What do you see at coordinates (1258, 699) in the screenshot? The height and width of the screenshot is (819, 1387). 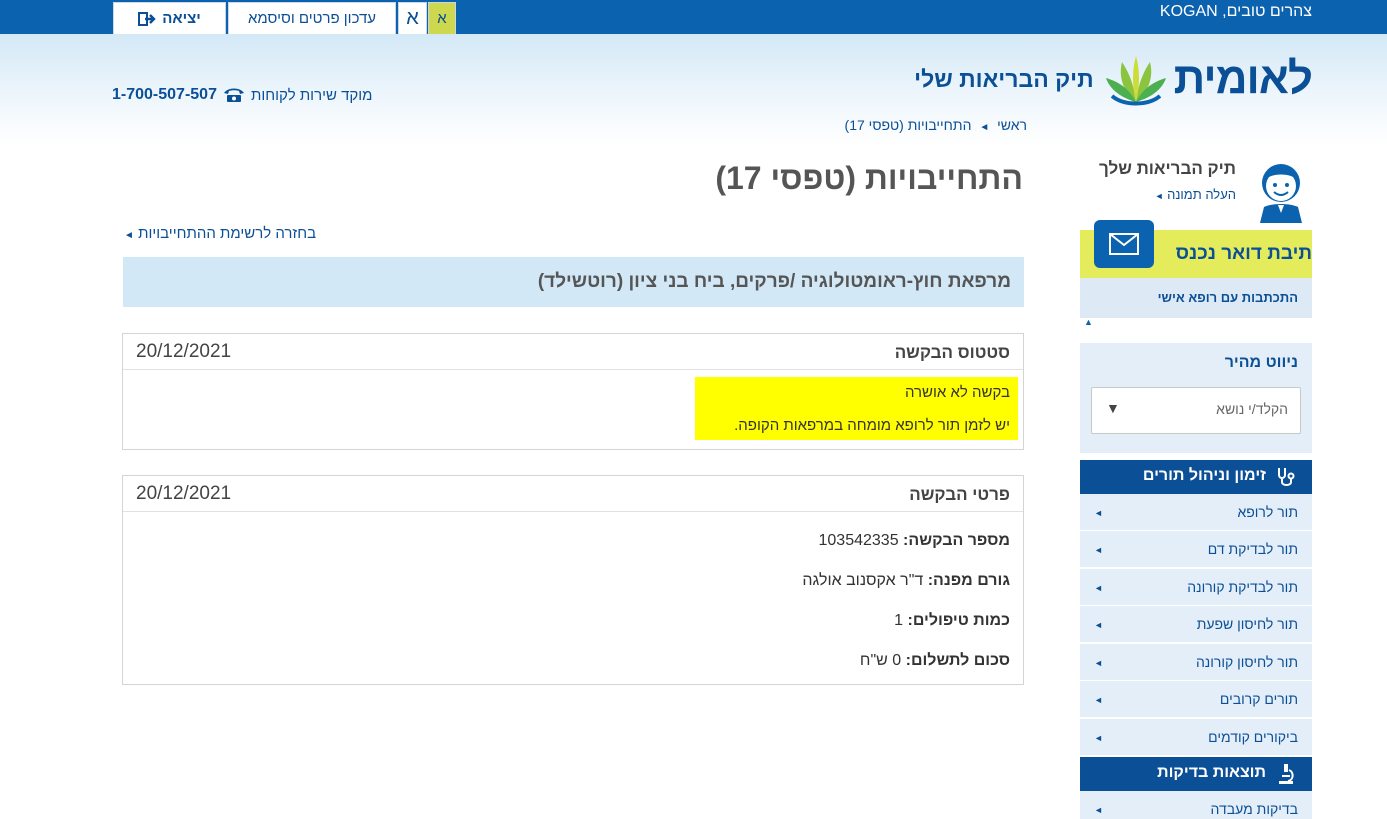 I see `nav-item-label: תורים קרובים` at bounding box center [1258, 699].